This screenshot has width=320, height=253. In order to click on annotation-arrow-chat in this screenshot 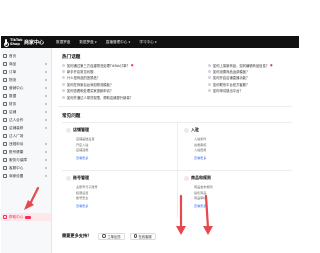, I will do `click(207, 212)`.